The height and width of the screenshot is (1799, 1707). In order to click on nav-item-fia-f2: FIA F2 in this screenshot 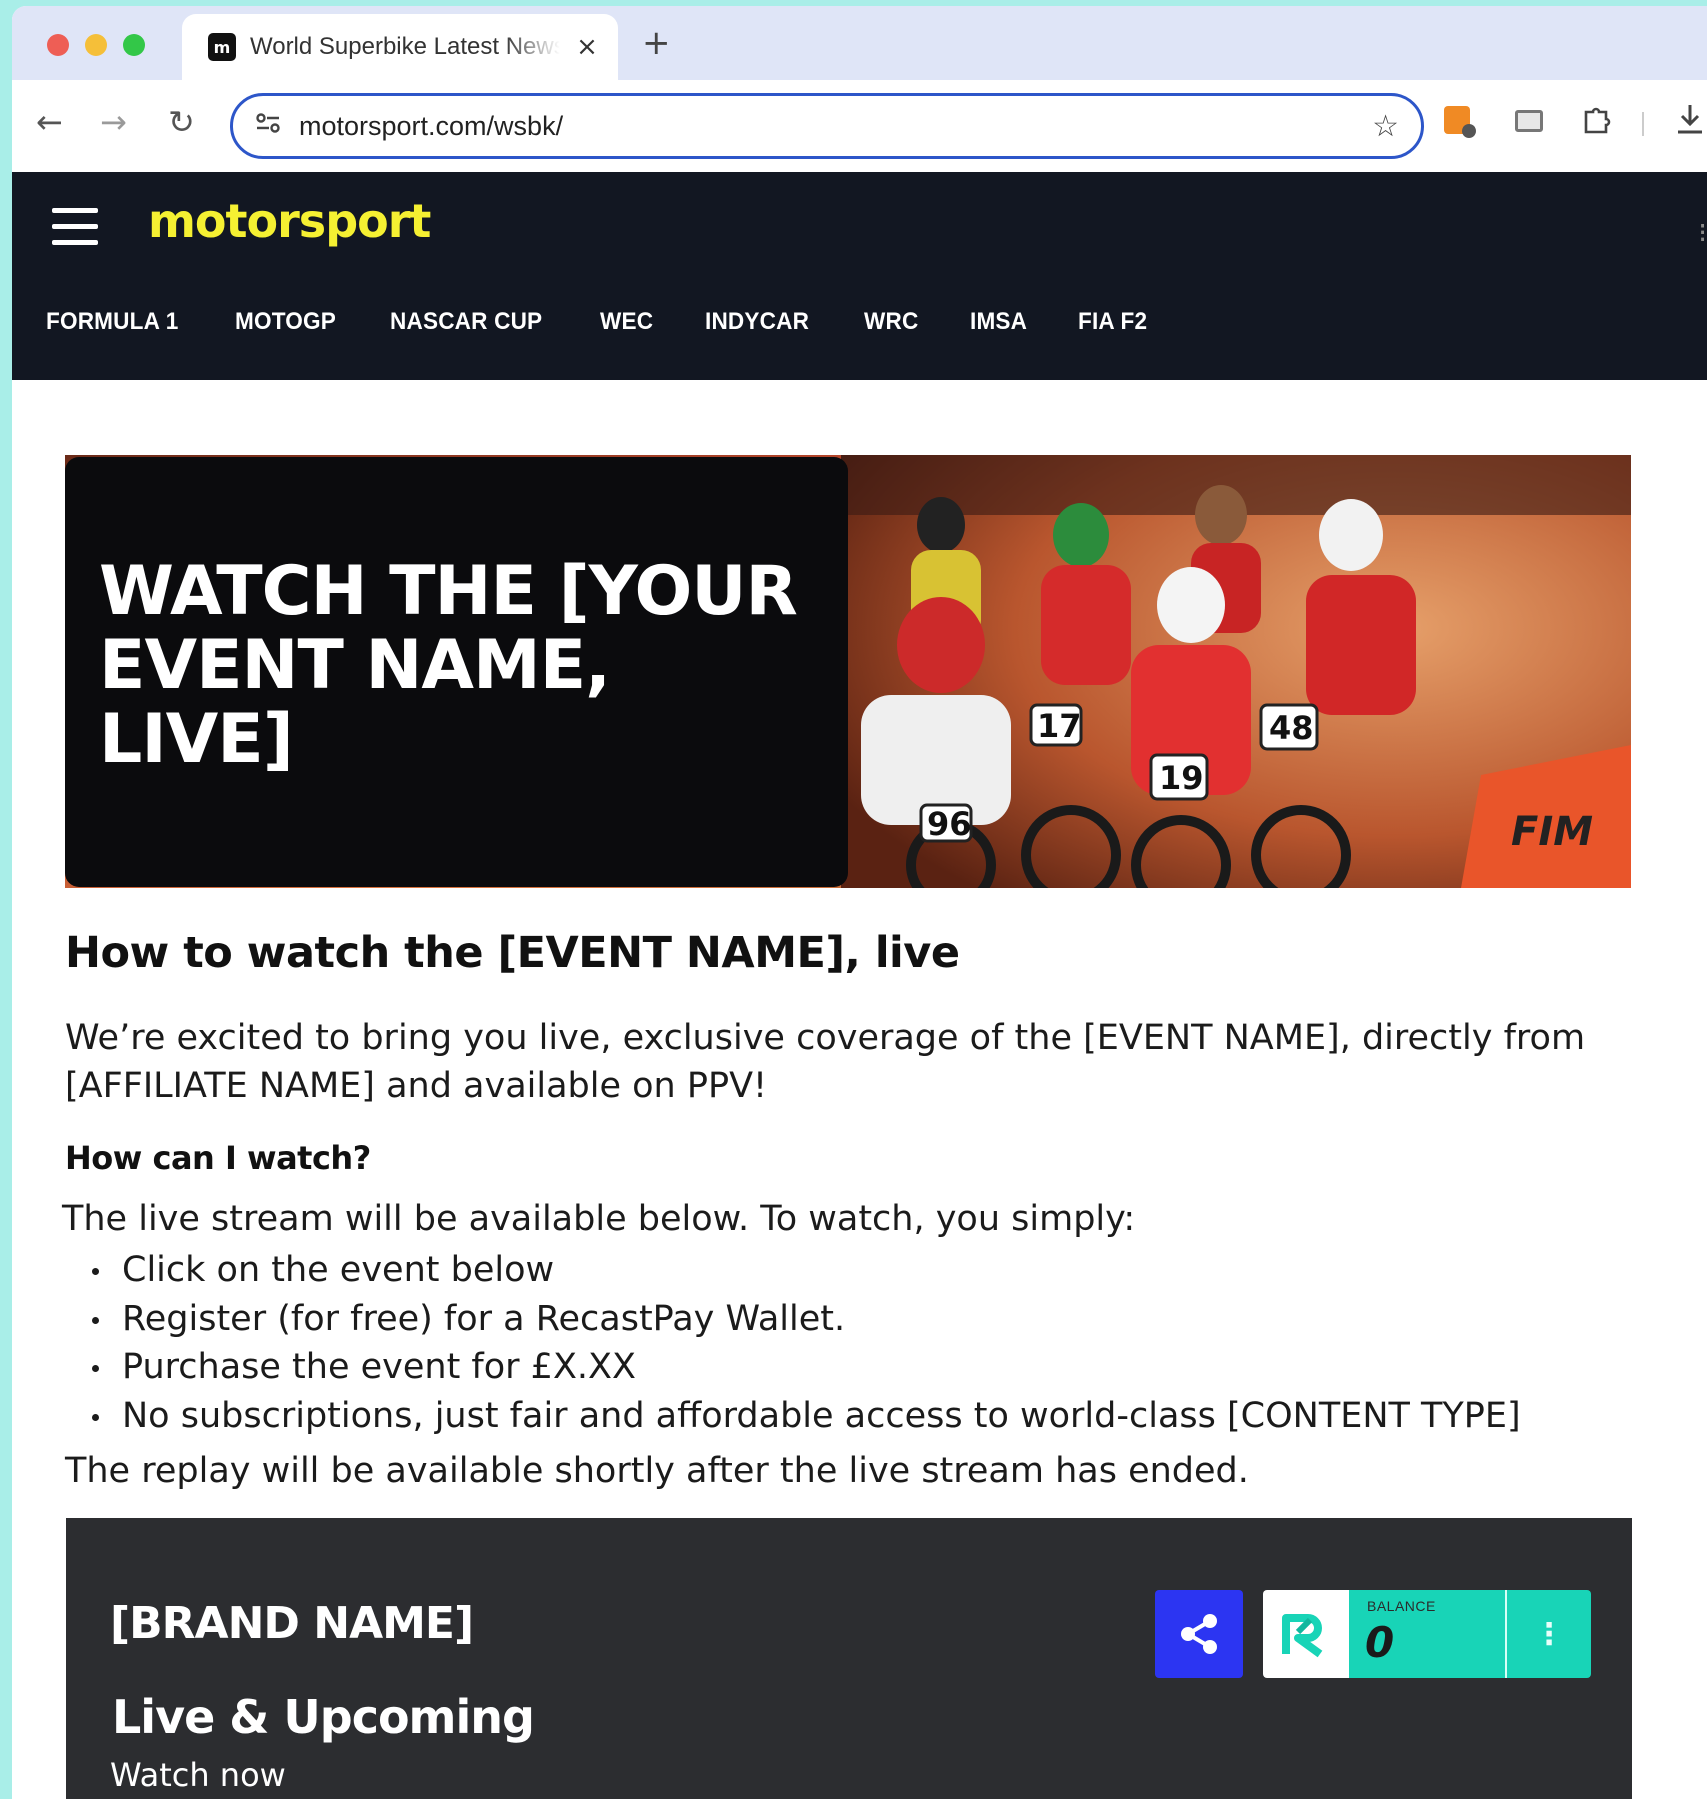, I will do `click(1112, 322)`.